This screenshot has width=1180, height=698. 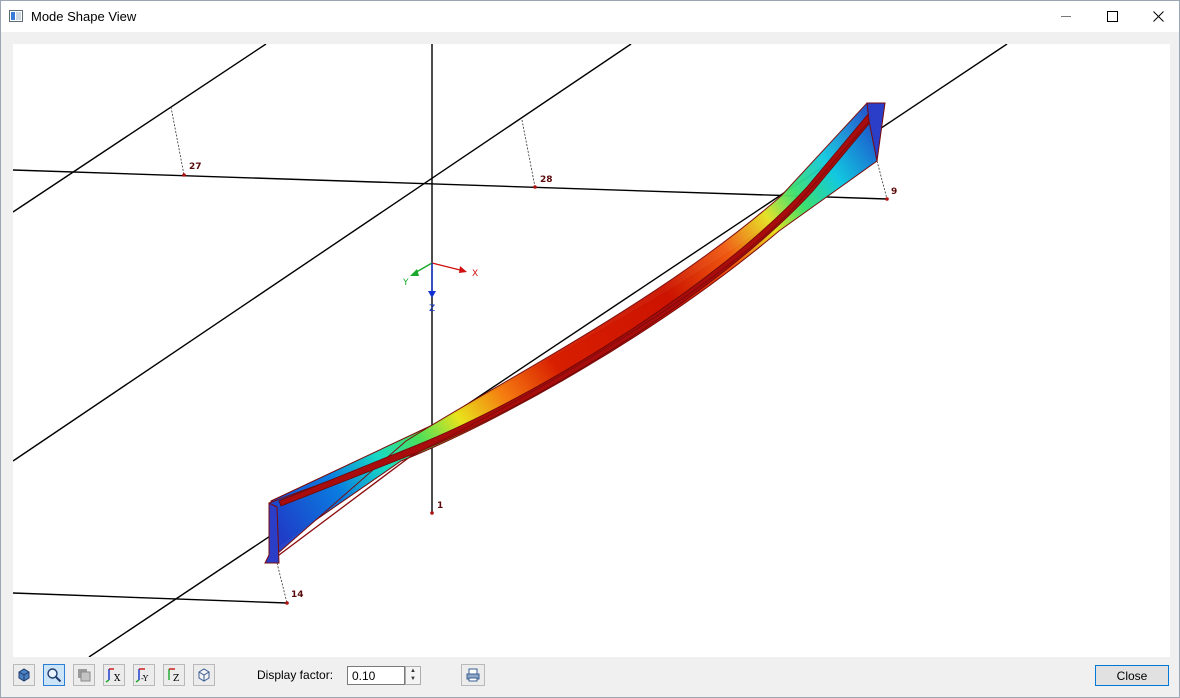 I want to click on rotate-view-button, so click(x=24, y=675).